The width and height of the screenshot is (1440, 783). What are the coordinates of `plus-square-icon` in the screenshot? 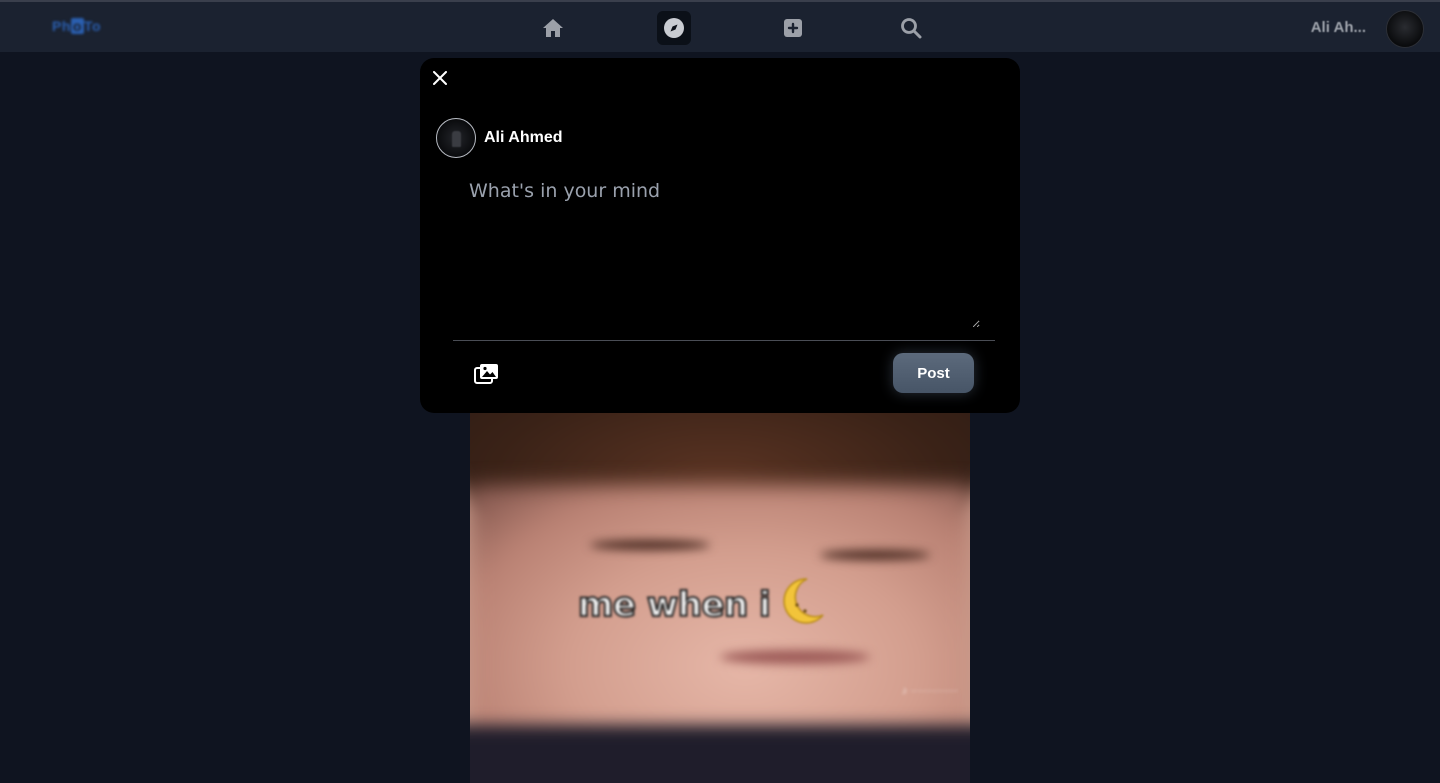 It's located at (793, 28).